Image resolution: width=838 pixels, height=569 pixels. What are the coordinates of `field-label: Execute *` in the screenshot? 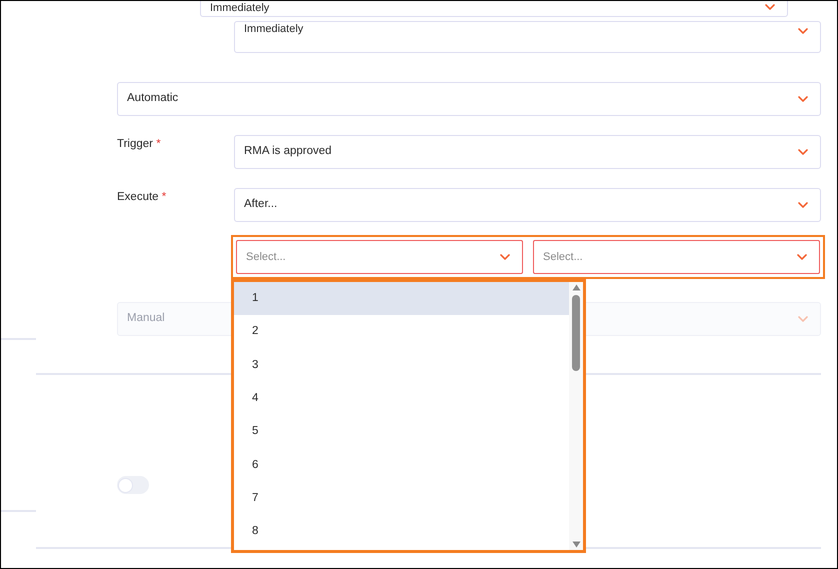 It's located at (142, 197).